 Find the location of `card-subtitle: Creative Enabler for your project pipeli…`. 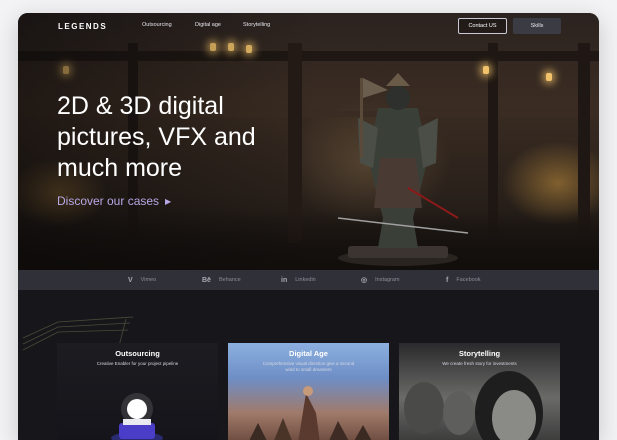

card-subtitle: Creative Enabler for your project pipeli… is located at coordinates (137, 363).